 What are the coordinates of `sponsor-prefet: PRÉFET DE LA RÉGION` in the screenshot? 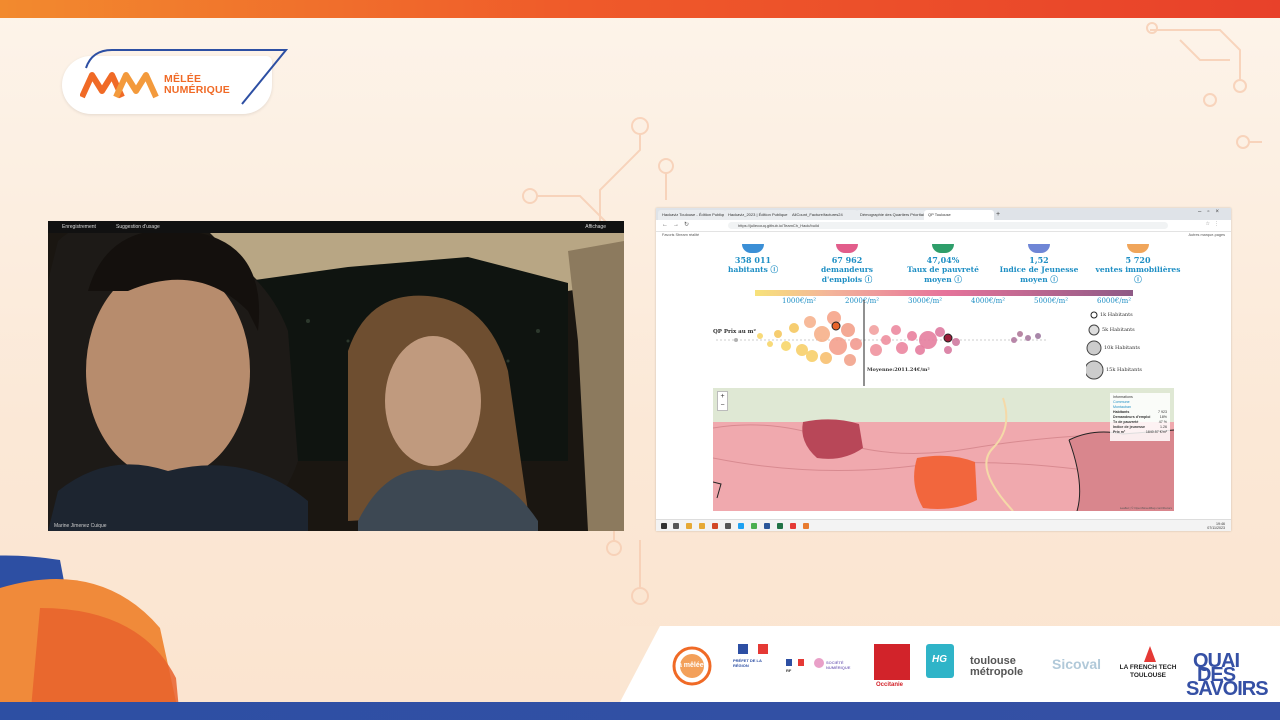 It's located at (747, 663).